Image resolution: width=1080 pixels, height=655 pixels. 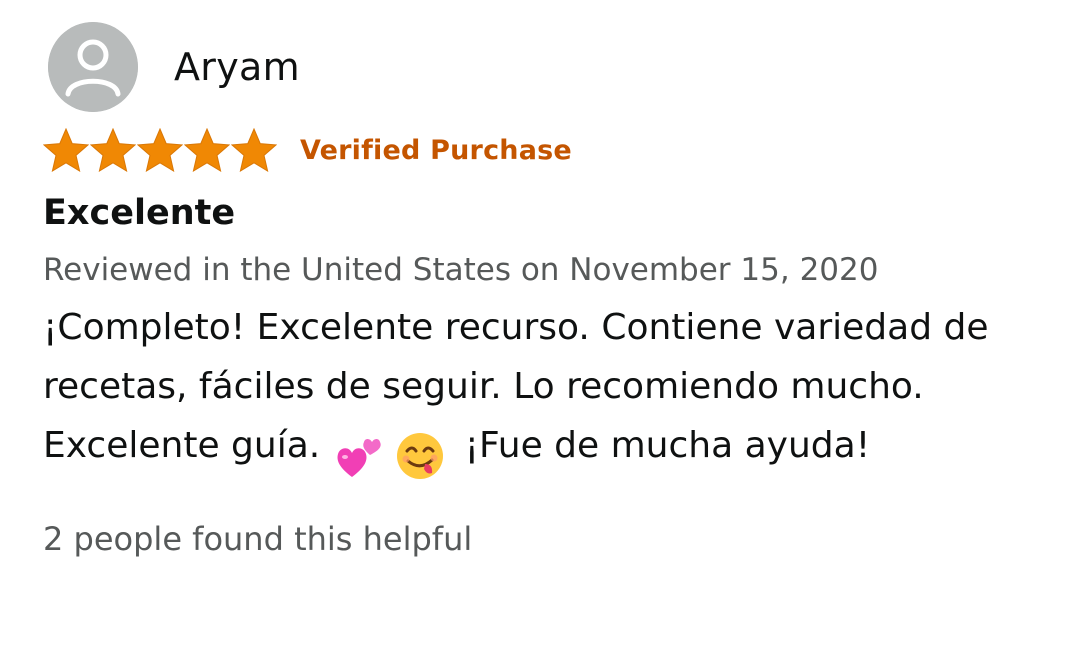 What do you see at coordinates (420, 456) in the screenshot?
I see `yum-face-icon` at bounding box center [420, 456].